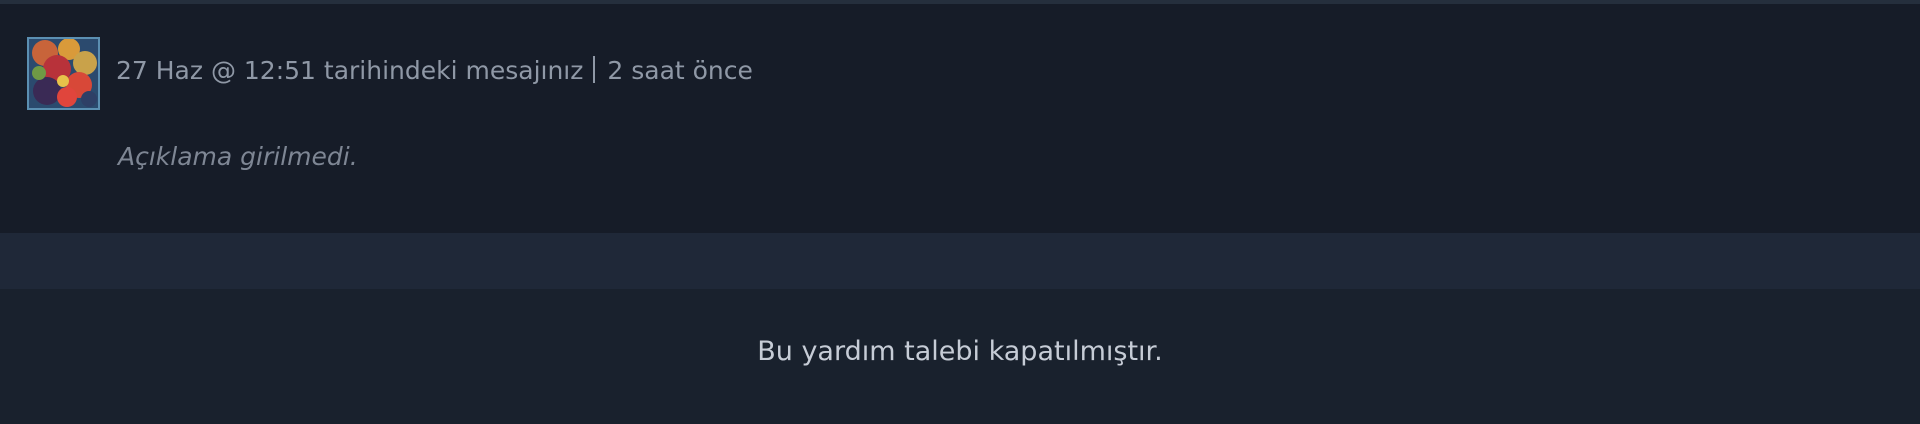  Describe the element at coordinates (960, 351) in the screenshot. I see `ticket-closed-notice: Bu yardım talebi kapatılmıştır.` at that location.